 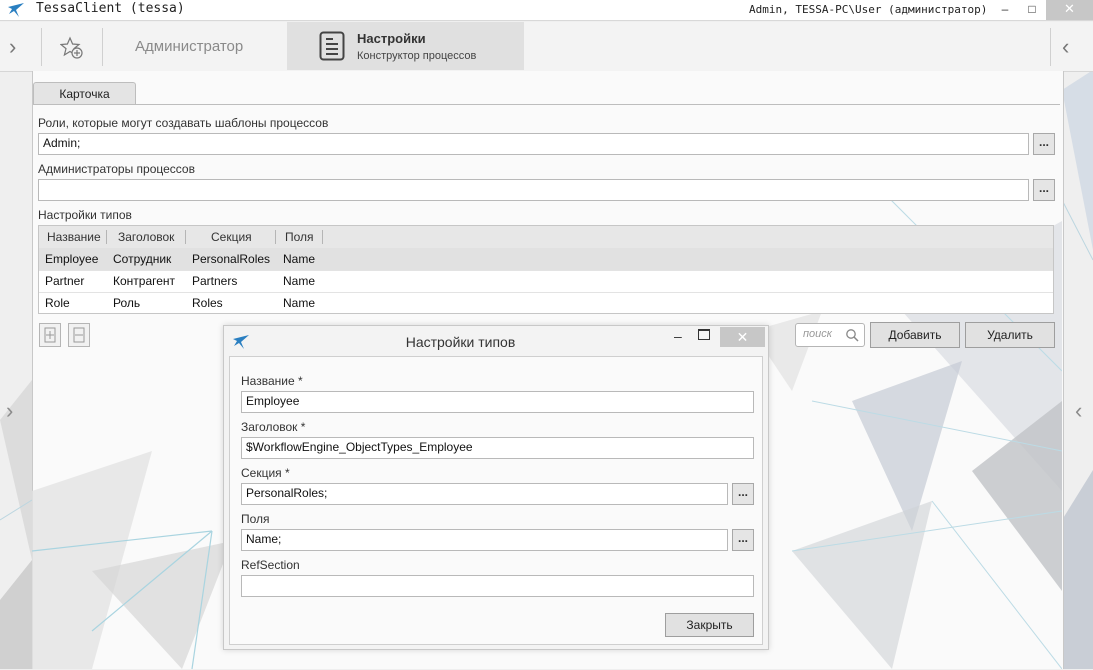 I want to click on maximize-button: □, so click(x=1032, y=10).